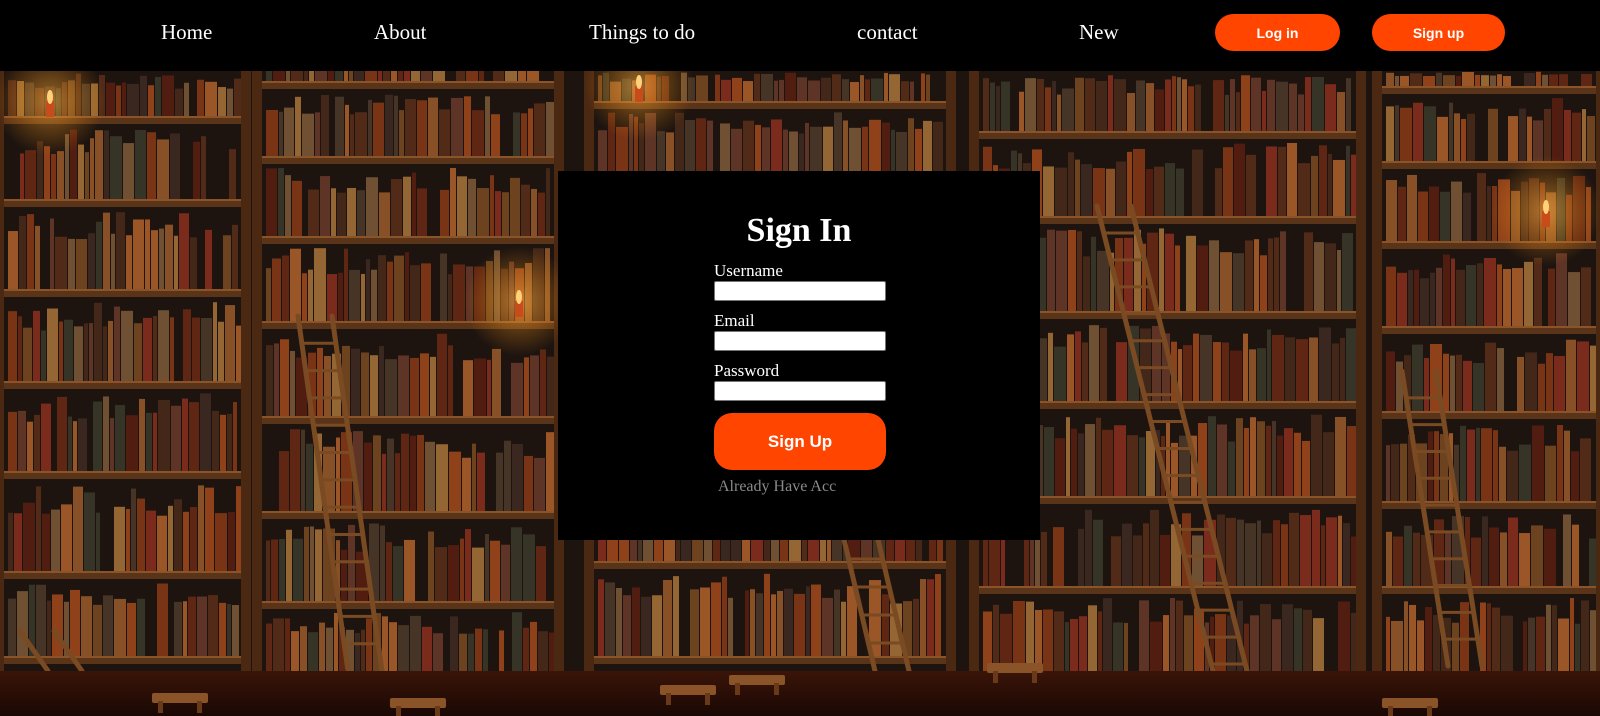  I want to click on signup-button: Sign up, so click(1438, 32).